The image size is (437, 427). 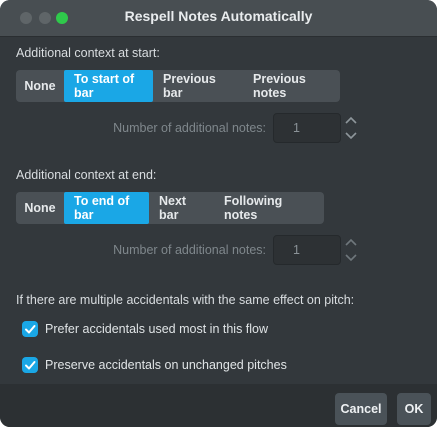 What do you see at coordinates (40, 208) in the screenshot?
I see `end-option-none: None` at bounding box center [40, 208].